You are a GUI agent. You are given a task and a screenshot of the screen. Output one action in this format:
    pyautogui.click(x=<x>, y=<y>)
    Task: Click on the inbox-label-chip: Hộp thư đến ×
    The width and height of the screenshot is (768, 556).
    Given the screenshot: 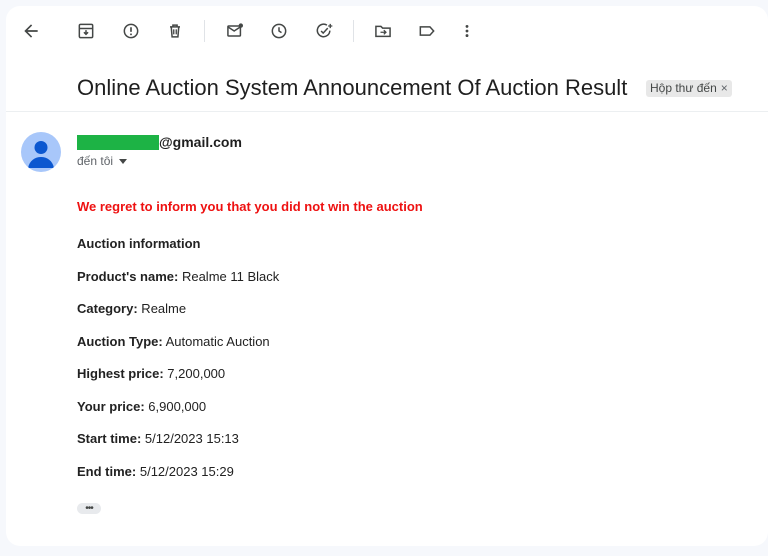 What is the action you would take?
    pyautogui.click(x=689, y=88)
    